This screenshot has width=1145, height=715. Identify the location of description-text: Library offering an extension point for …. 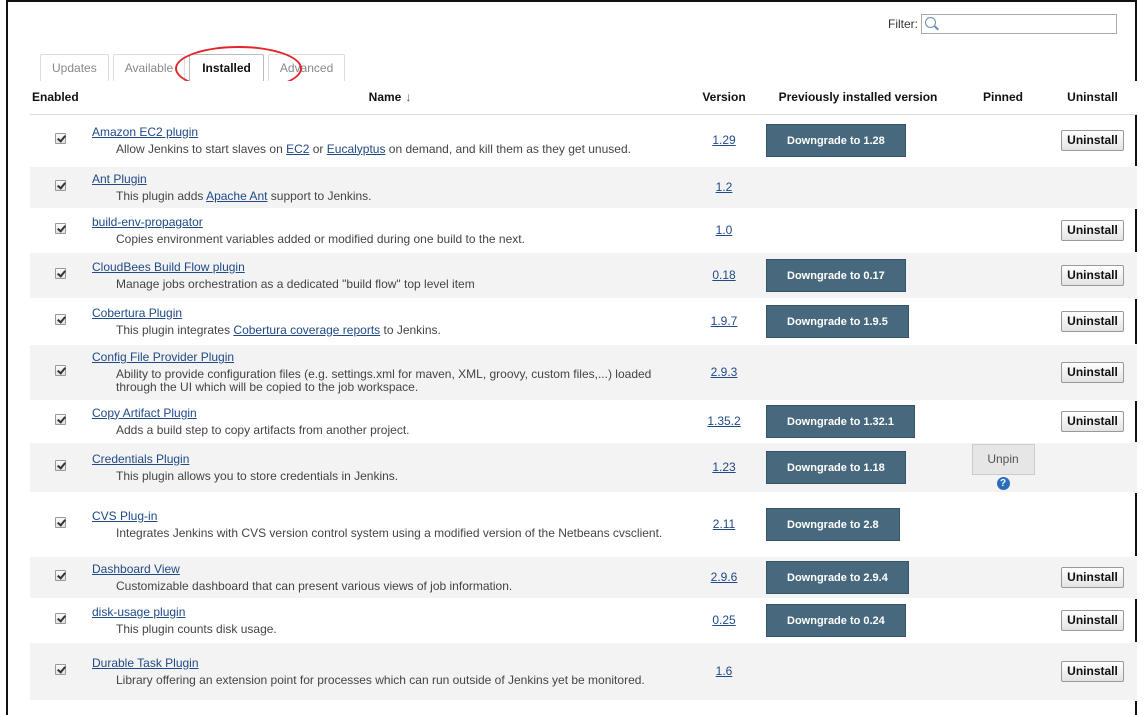
(380, 679).